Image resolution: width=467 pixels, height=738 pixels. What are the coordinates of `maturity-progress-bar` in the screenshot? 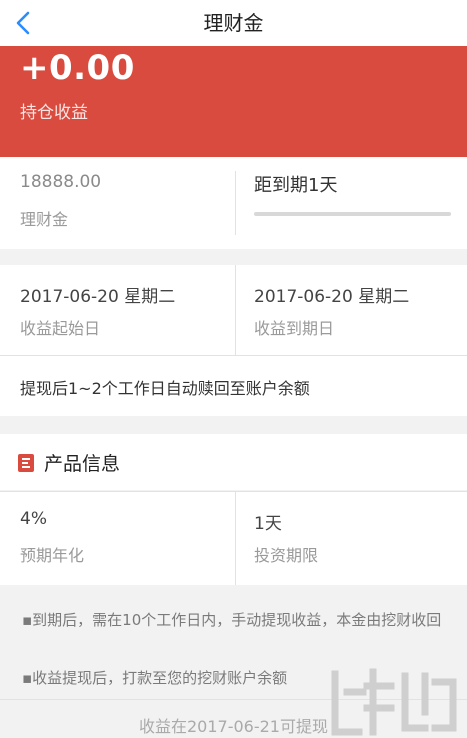 It's located at (352, 214).